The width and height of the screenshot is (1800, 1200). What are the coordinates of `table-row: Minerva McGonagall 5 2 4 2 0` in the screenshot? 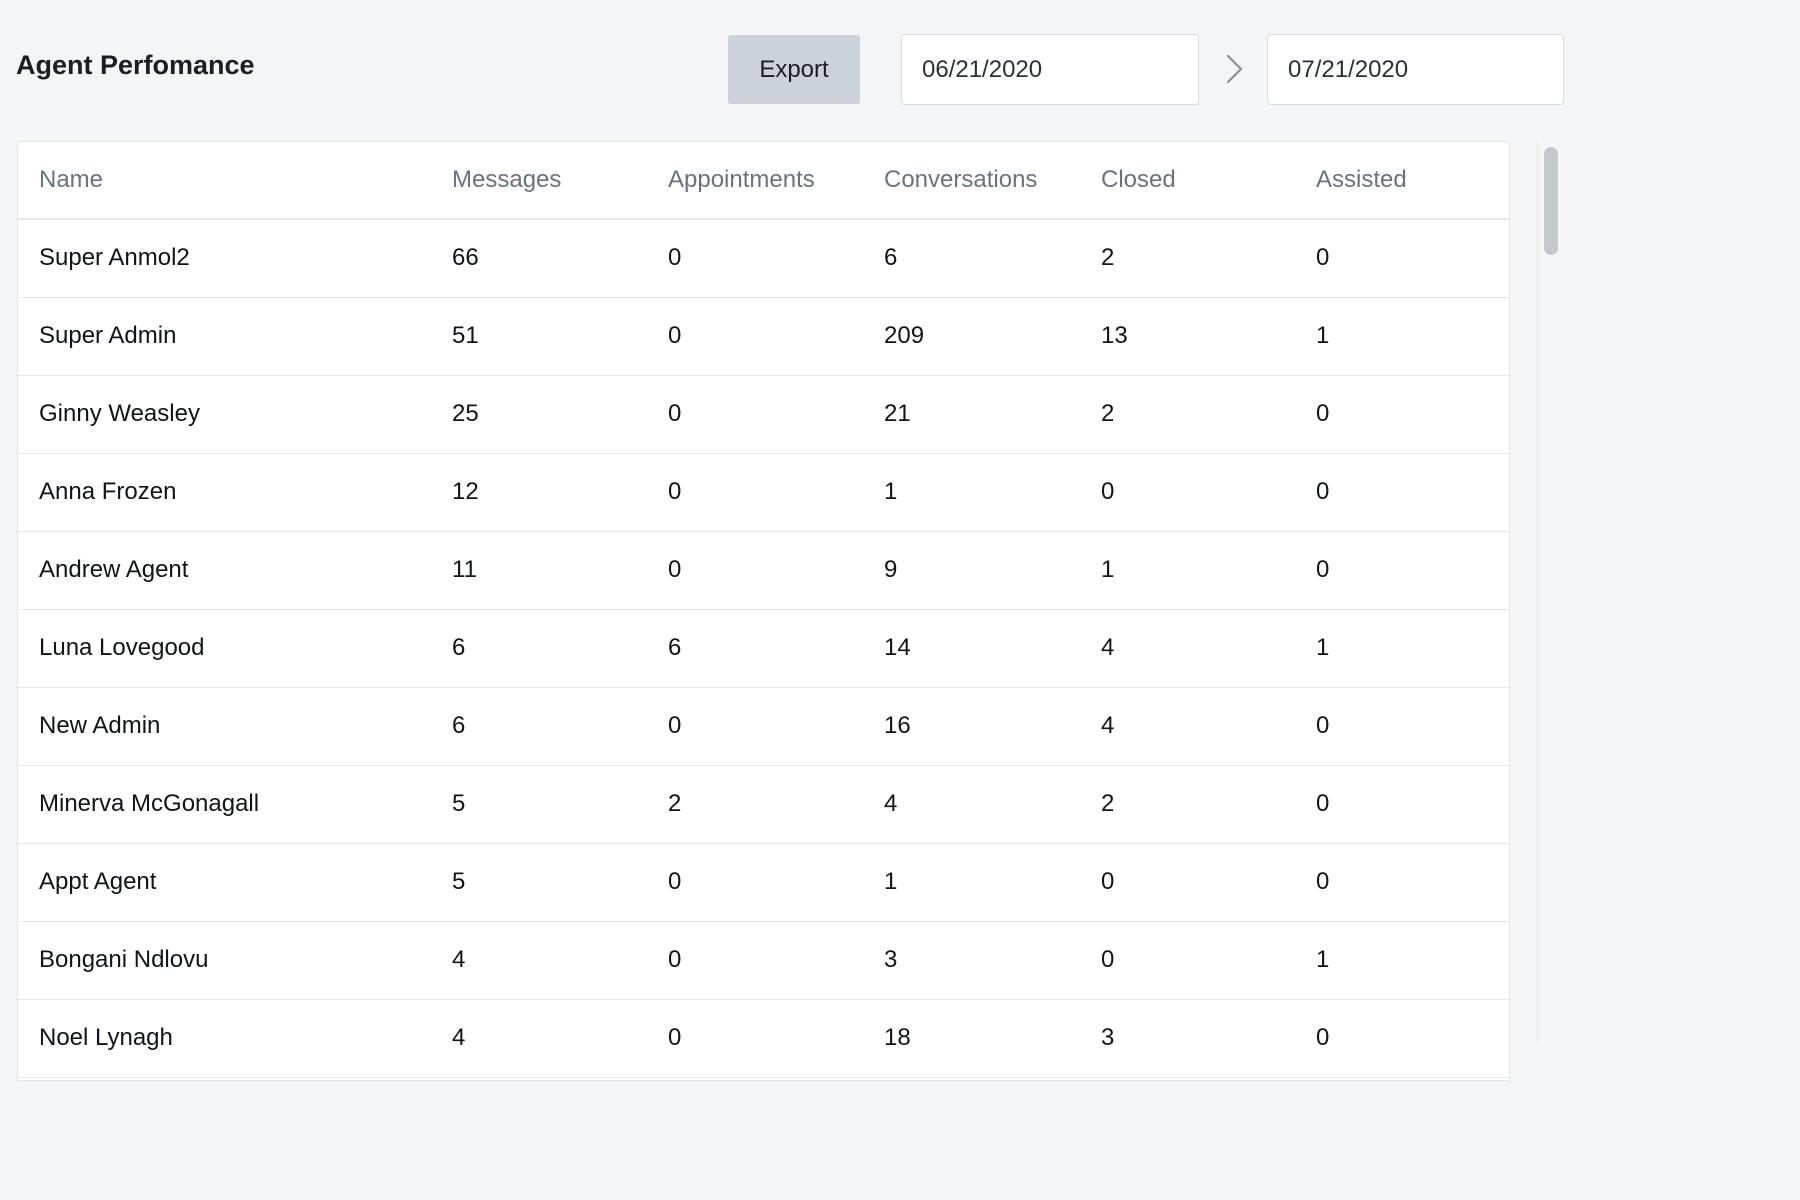 It's located at (763, 804).